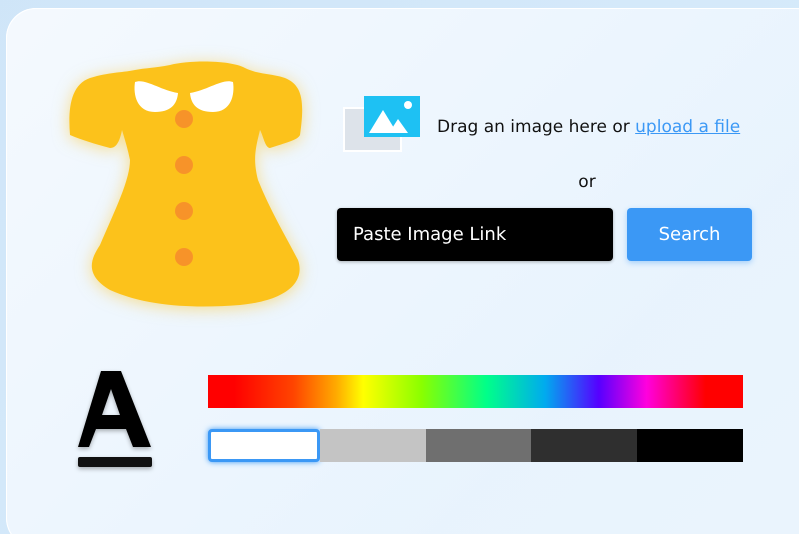 The image size is (799, 534). I want to click on search-button: Search, so click(689, 234).